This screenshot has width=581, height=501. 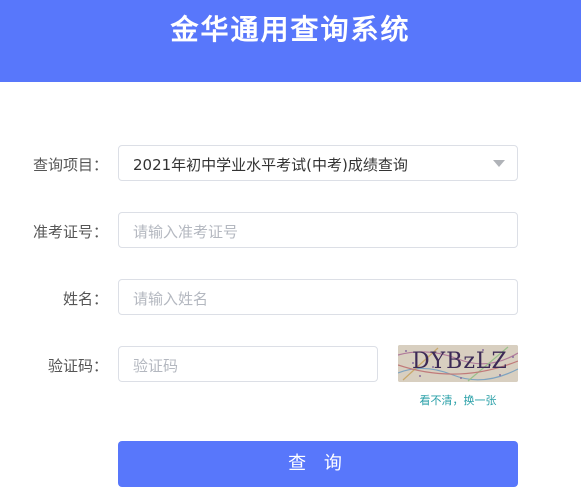 I want to click on exam-number-input: 请输入准考证号, so click(x=318, y=230).